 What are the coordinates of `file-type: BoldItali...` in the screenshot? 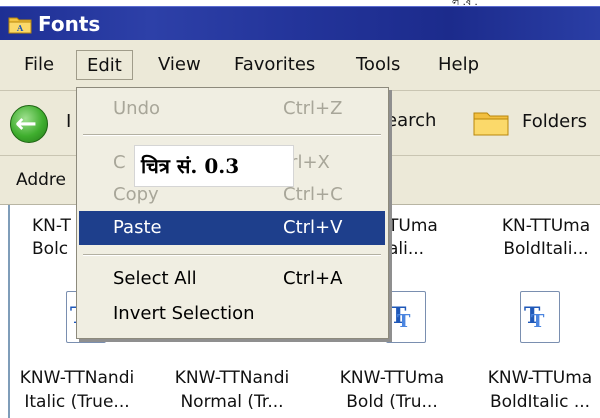 It's located at (546, 249).